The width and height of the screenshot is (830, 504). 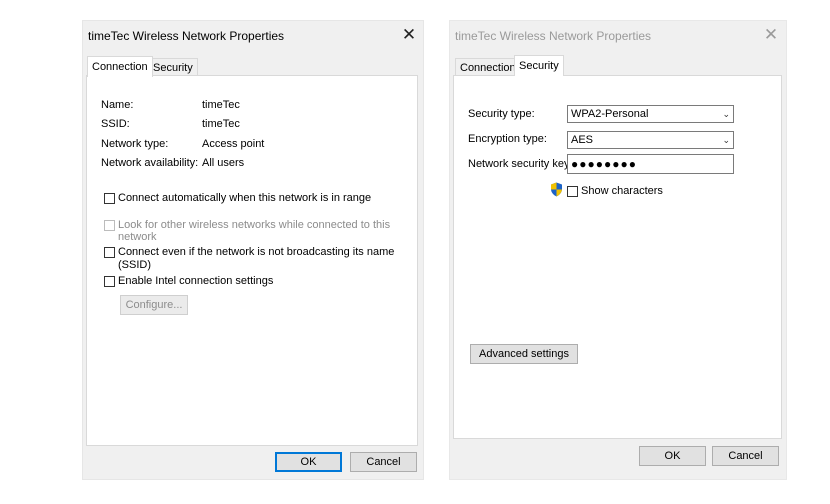 I want to click on look-other-networks-label-line2: network, so click(x=137, y=237).